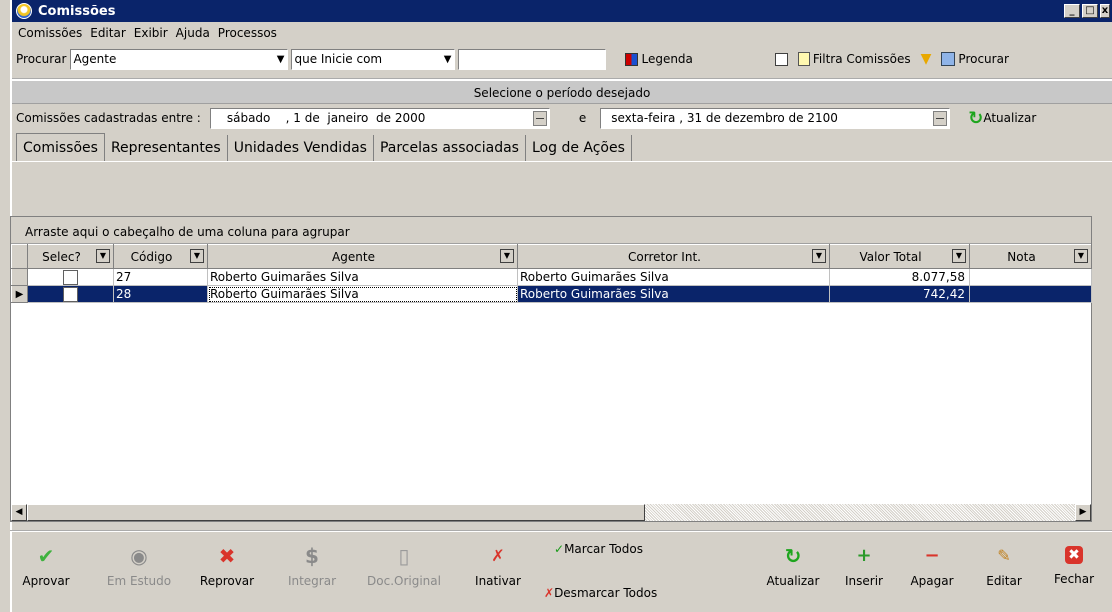  Describe the element at coordinates (1074, 566) in the screenshot. I see `close-button: ✖ Fechar` at that location.